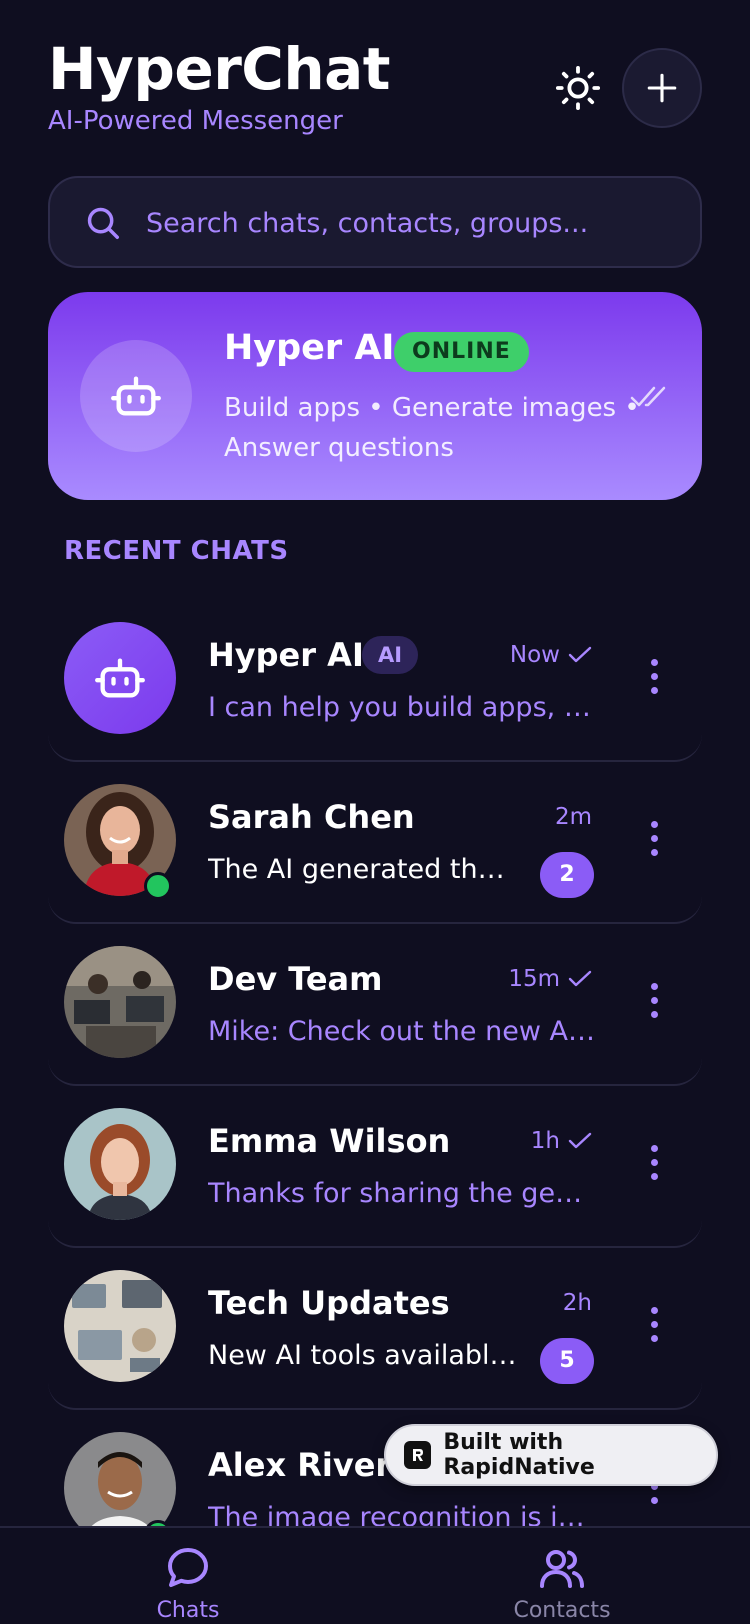  I want to click on recent-chats-label: RECENT CHATS, so click(176, 551).